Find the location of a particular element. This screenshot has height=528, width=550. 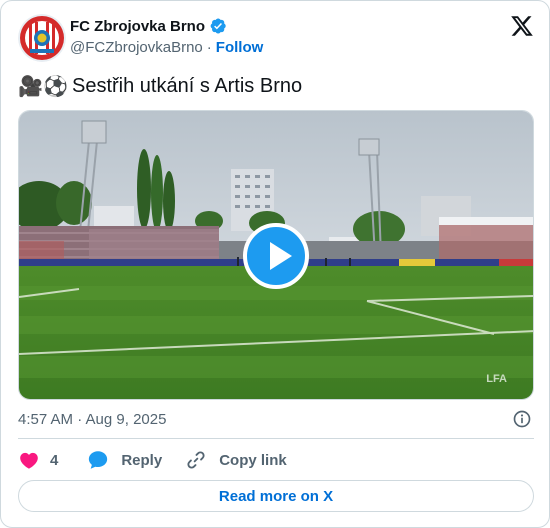

avatar is located at coordinates (42, 38).